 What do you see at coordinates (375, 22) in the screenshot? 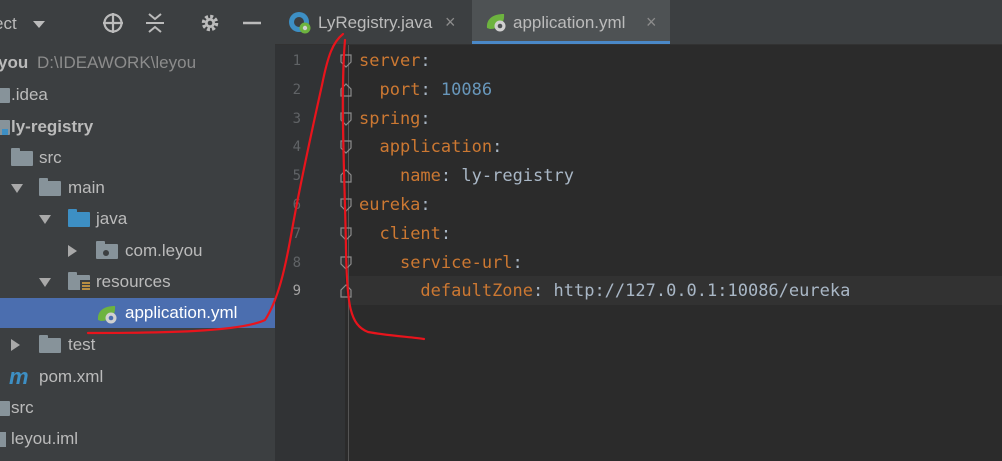
I see `tab-label: LyRegistry.java` at bounding box center [375, 22].